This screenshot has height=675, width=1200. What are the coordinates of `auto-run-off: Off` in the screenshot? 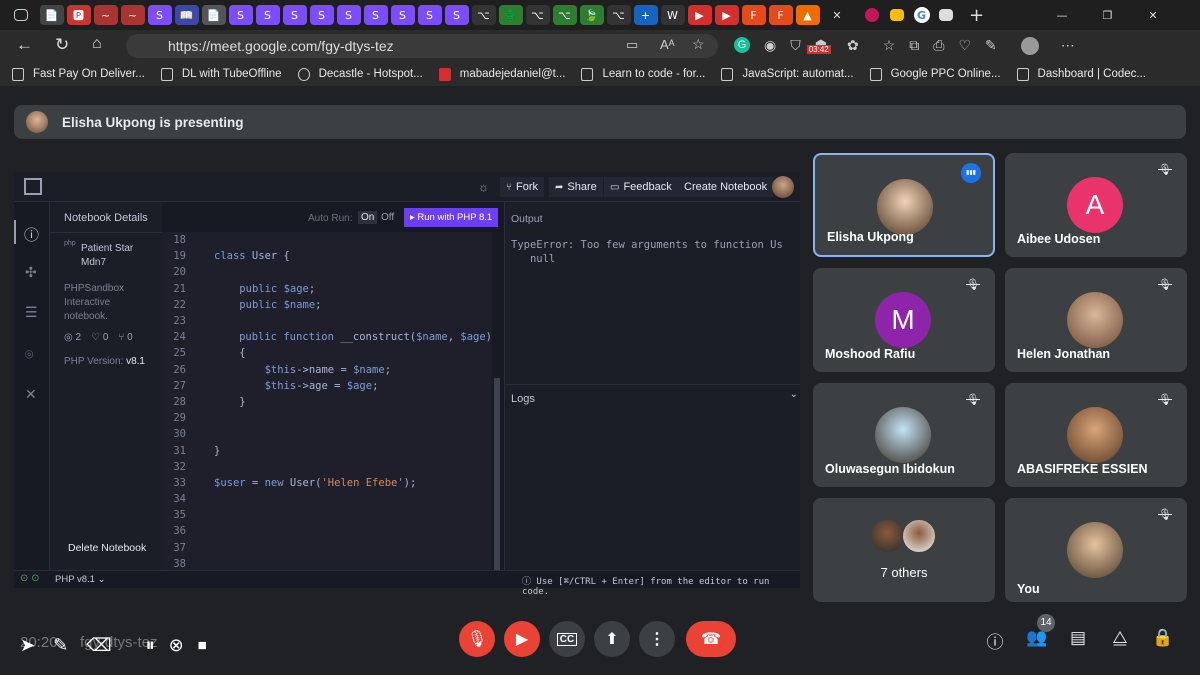 It's located at (387, 217).